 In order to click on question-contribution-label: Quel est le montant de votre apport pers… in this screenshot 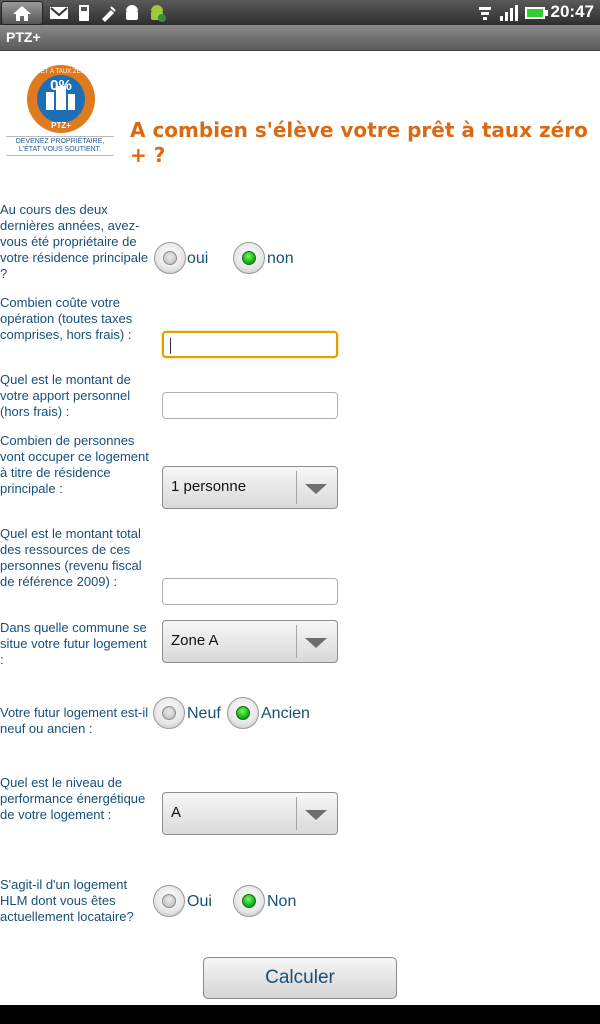, I will do `click(65, 395)`.